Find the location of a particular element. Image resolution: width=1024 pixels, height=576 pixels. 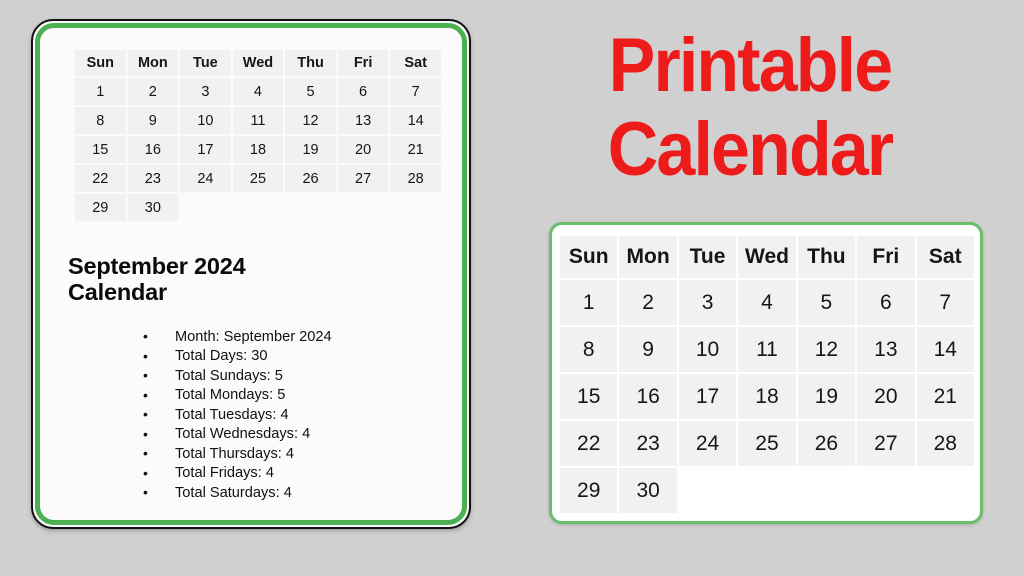

list-item: Total Saturdays: 4 is located at coordinates (253, 493).